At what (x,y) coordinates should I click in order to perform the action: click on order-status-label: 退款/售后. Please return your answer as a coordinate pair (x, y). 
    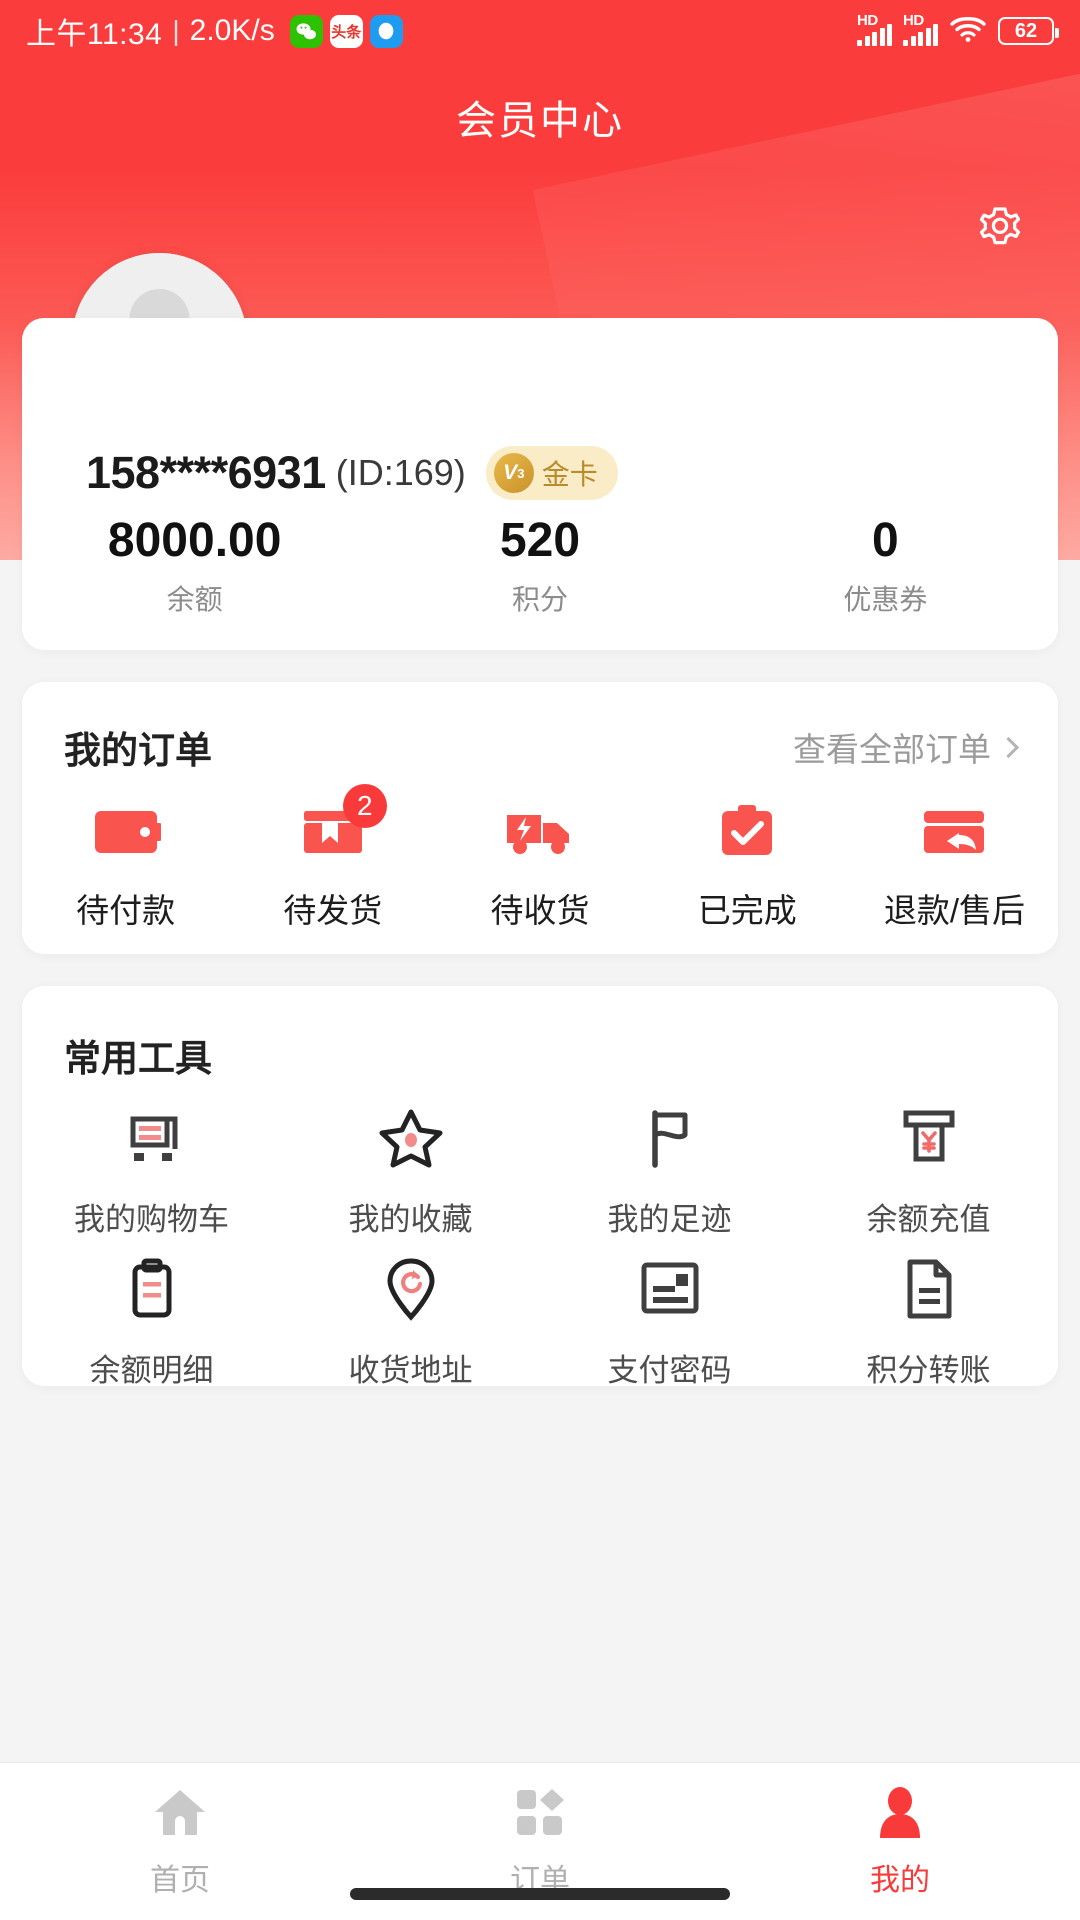
    Looking at the image, I should click on (954, 910).